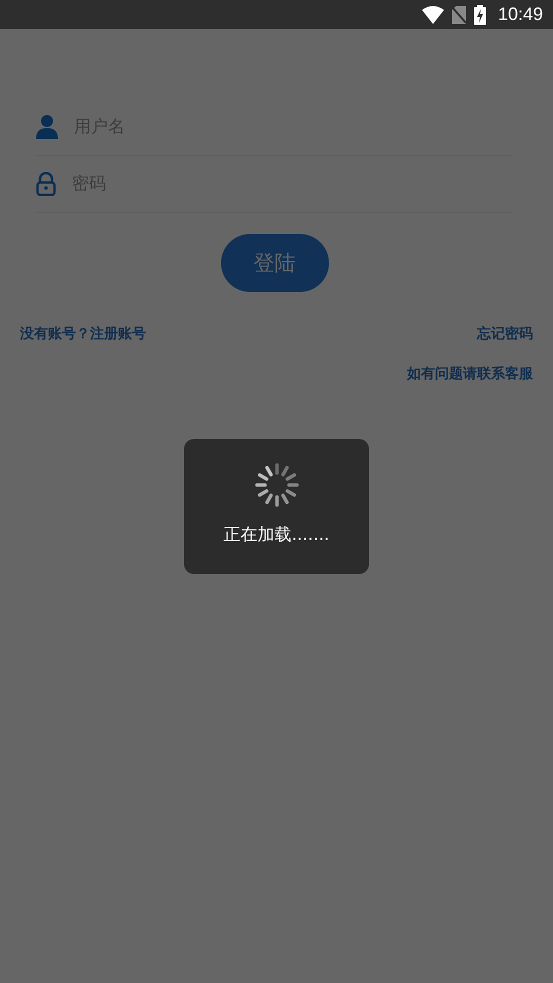 This screenshot has width=553, height=983. I want to click on no-sim-icon, so click(459, 15).